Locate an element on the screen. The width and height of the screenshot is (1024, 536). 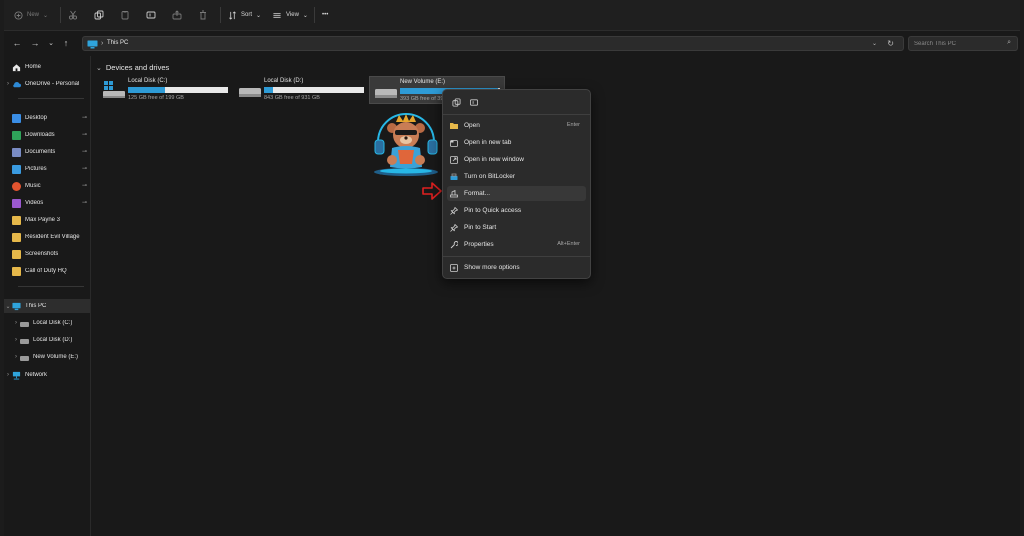
menu-item-shortcut: Enter is located at coordinates (573, 125).